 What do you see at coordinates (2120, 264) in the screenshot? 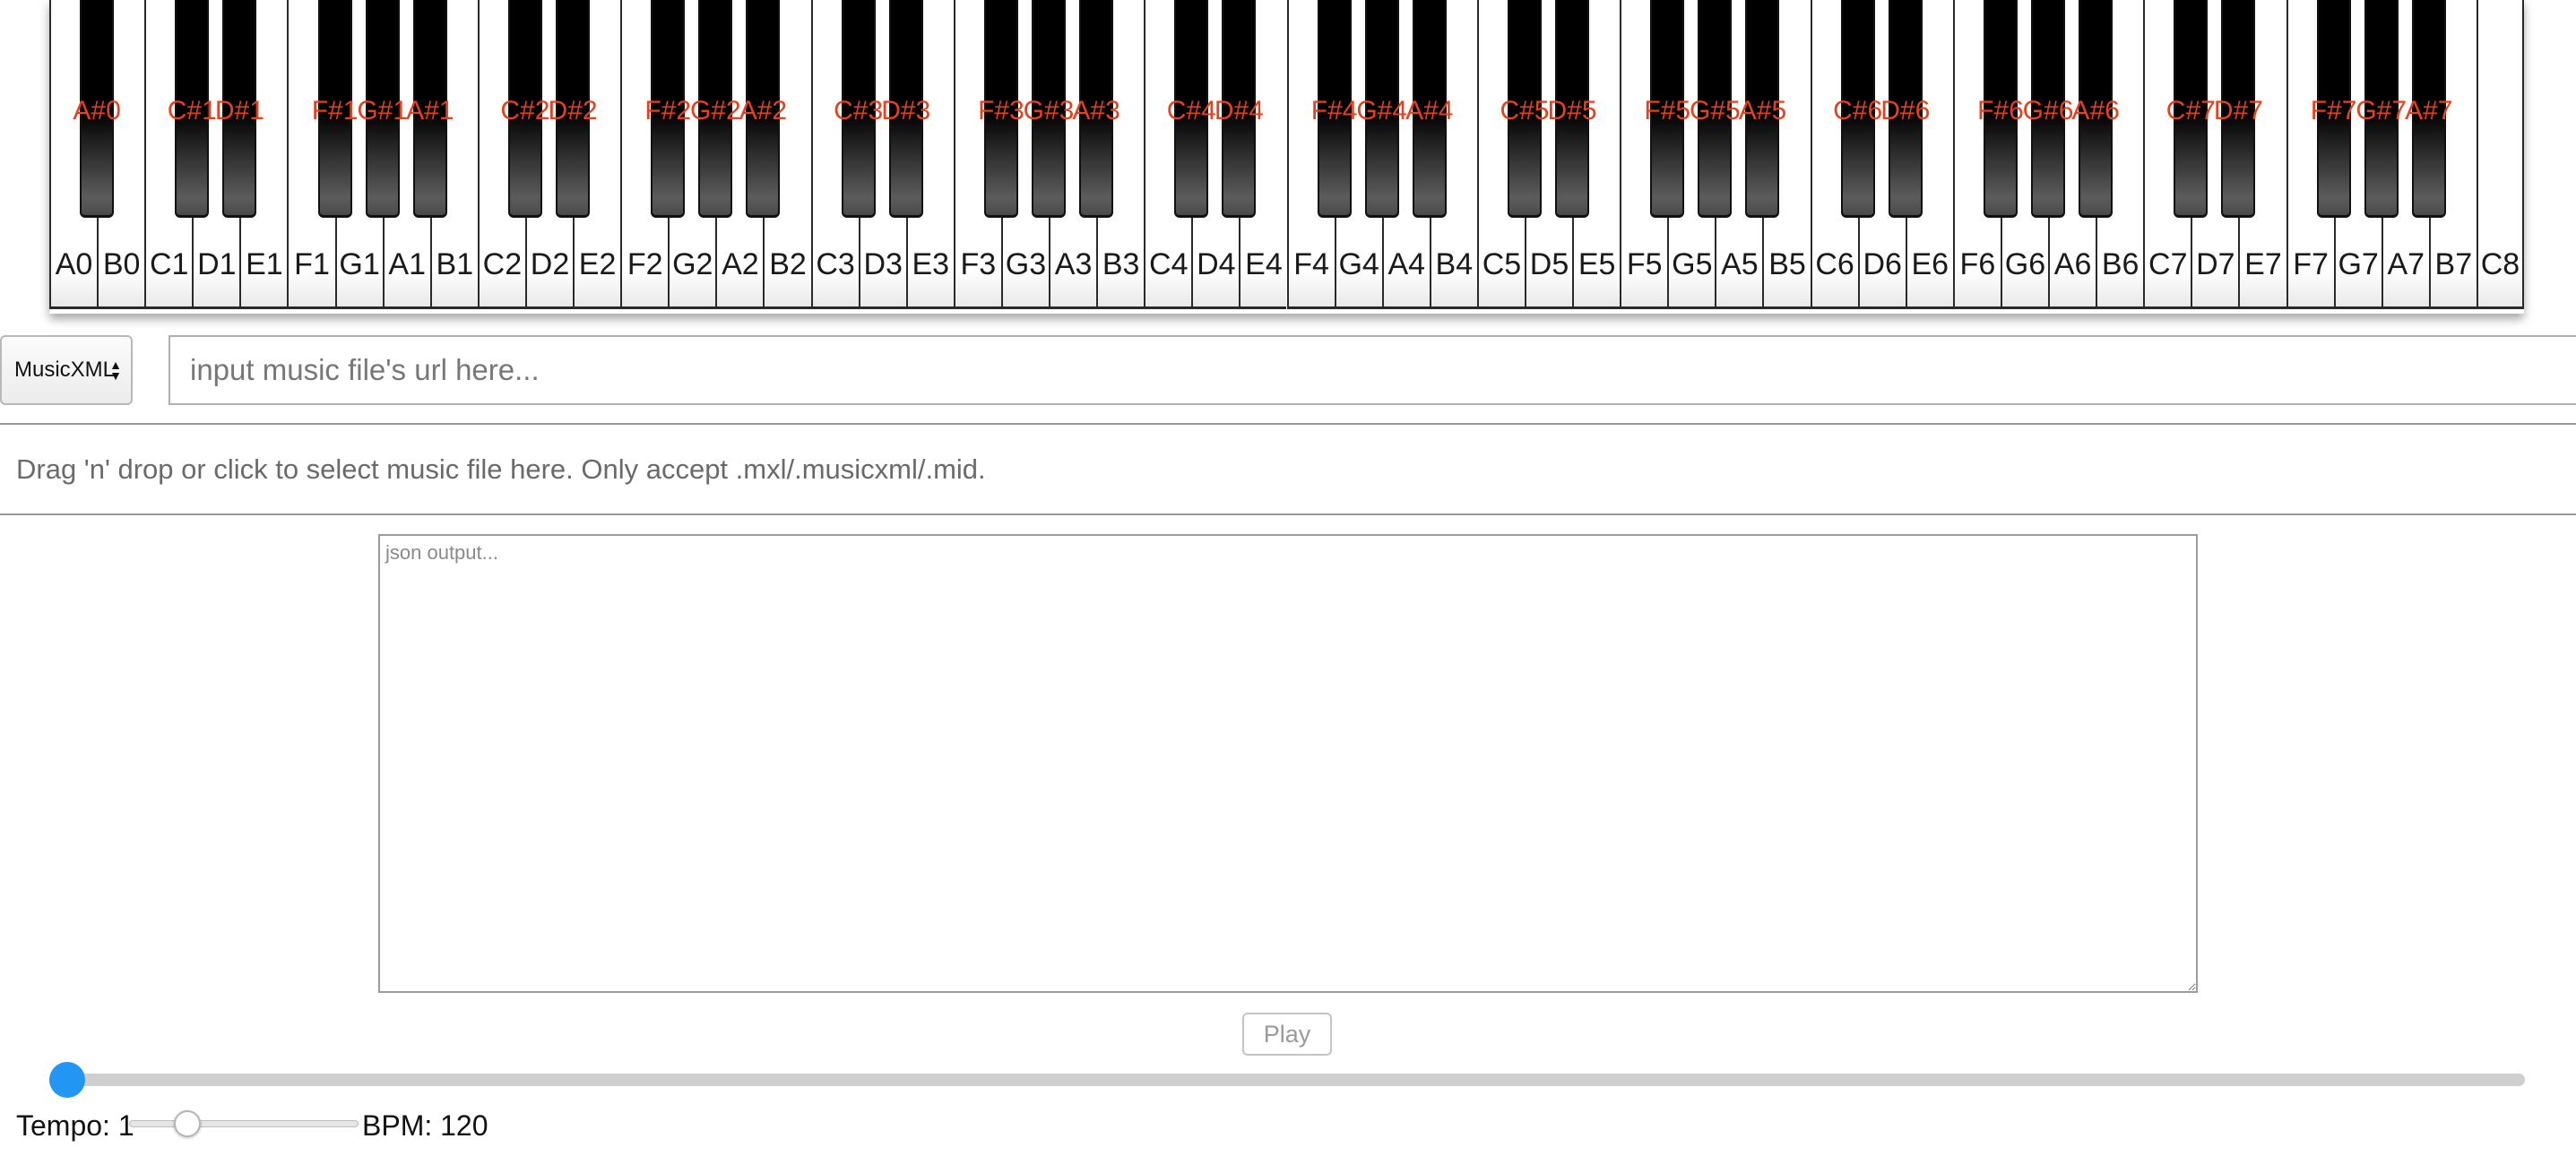
I see `white-key-label: B6` at bounding box center [2120, 264].